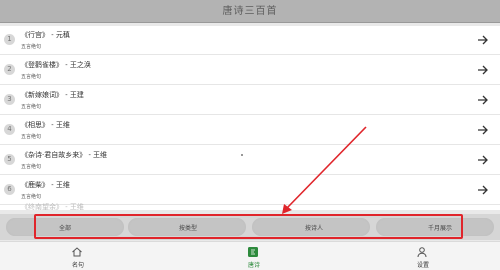  What do you see at coordinates (56, 65) in the screenshot?
I see `poem-title: 《登鹳雀楼》 - 王之涣` at bounding box center [56, 65].